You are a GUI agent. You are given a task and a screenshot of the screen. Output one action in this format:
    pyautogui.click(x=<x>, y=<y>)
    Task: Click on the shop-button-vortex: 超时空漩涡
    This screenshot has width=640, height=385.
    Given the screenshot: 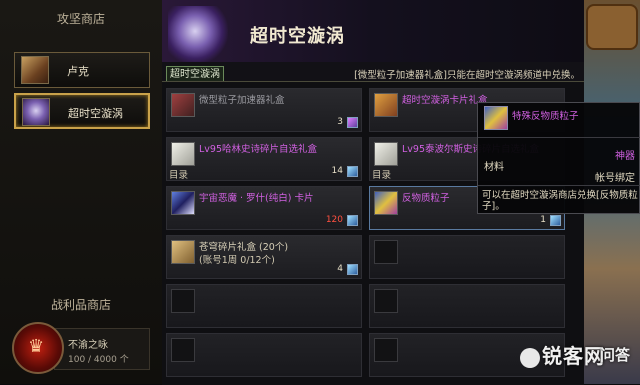 What is the action you would take?
    pyautogui.click(x=82, y=111)
    